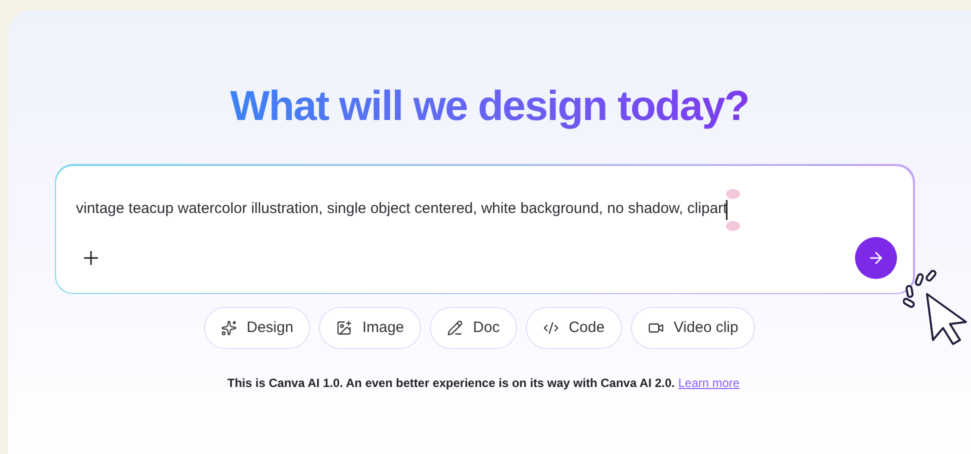  I want to click on notice-text: This is Canva AI 1.0. An even better experience is on its way with Canva AI 2.0. Learn more, so click(483, 383).